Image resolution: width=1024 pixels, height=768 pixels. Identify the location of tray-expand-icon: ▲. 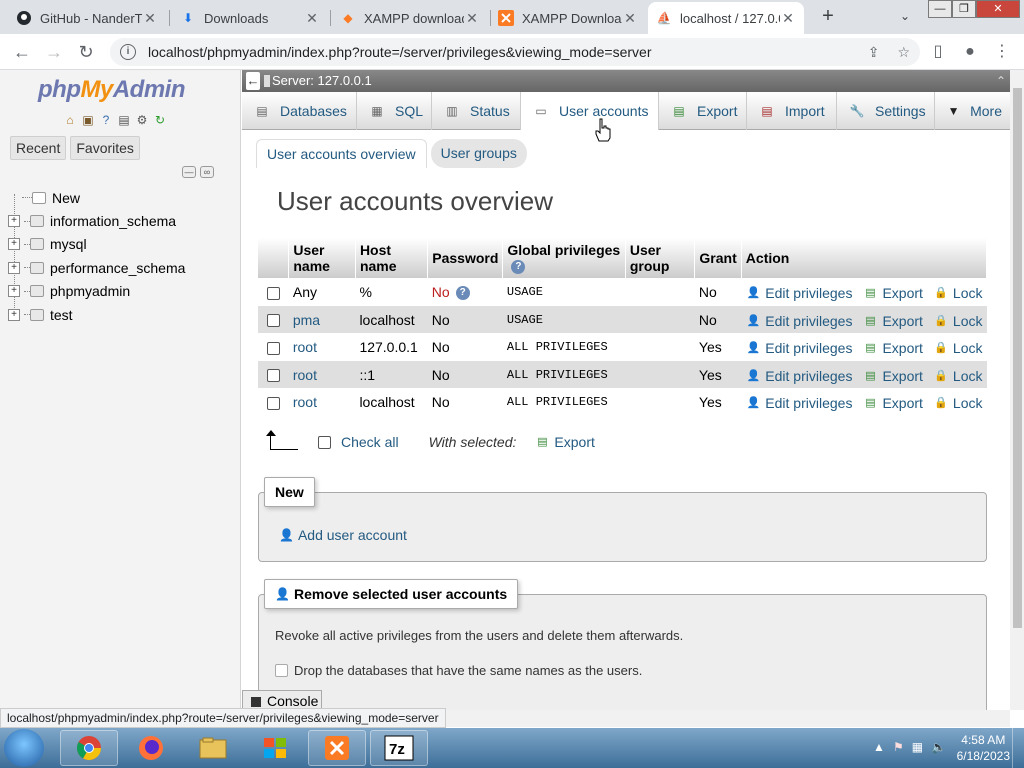
(879, 747).